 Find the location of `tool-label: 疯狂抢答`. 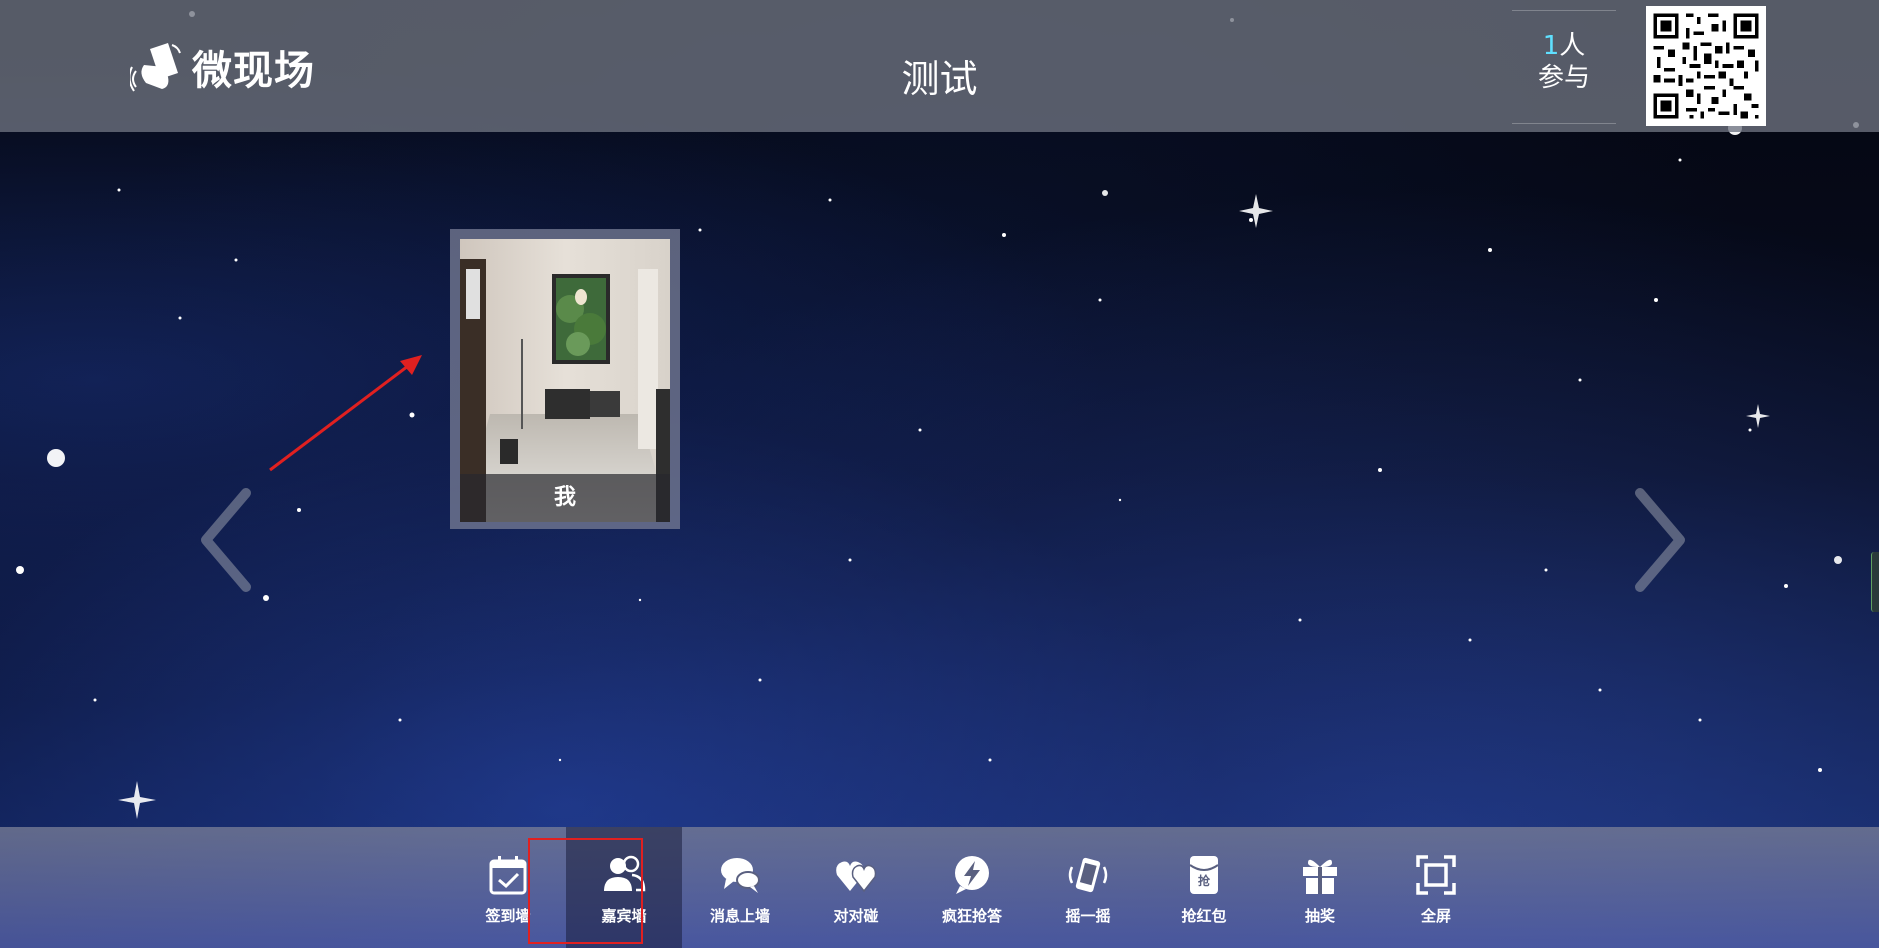

tool-label: 疯狂抢答 is located at coordinates (971, 916).